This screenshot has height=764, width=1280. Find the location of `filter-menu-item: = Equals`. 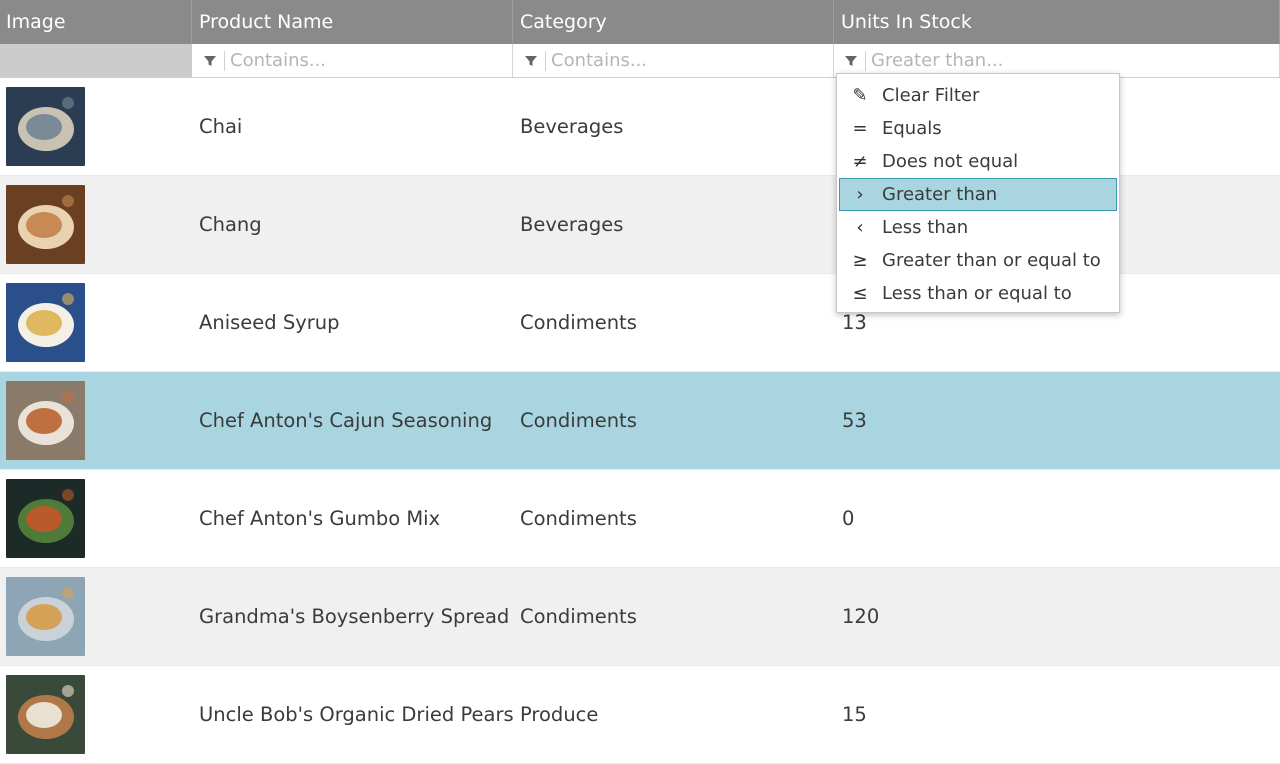

filter-menu-item: = Equals is located at coordinates (978, 128).